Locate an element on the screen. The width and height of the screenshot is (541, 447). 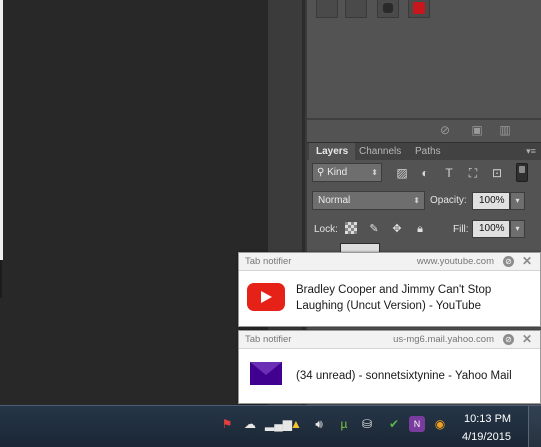
notification-title-line-1: Bradley Cooper and Jimmy Can't Stop is located at coordinates (394, 290).